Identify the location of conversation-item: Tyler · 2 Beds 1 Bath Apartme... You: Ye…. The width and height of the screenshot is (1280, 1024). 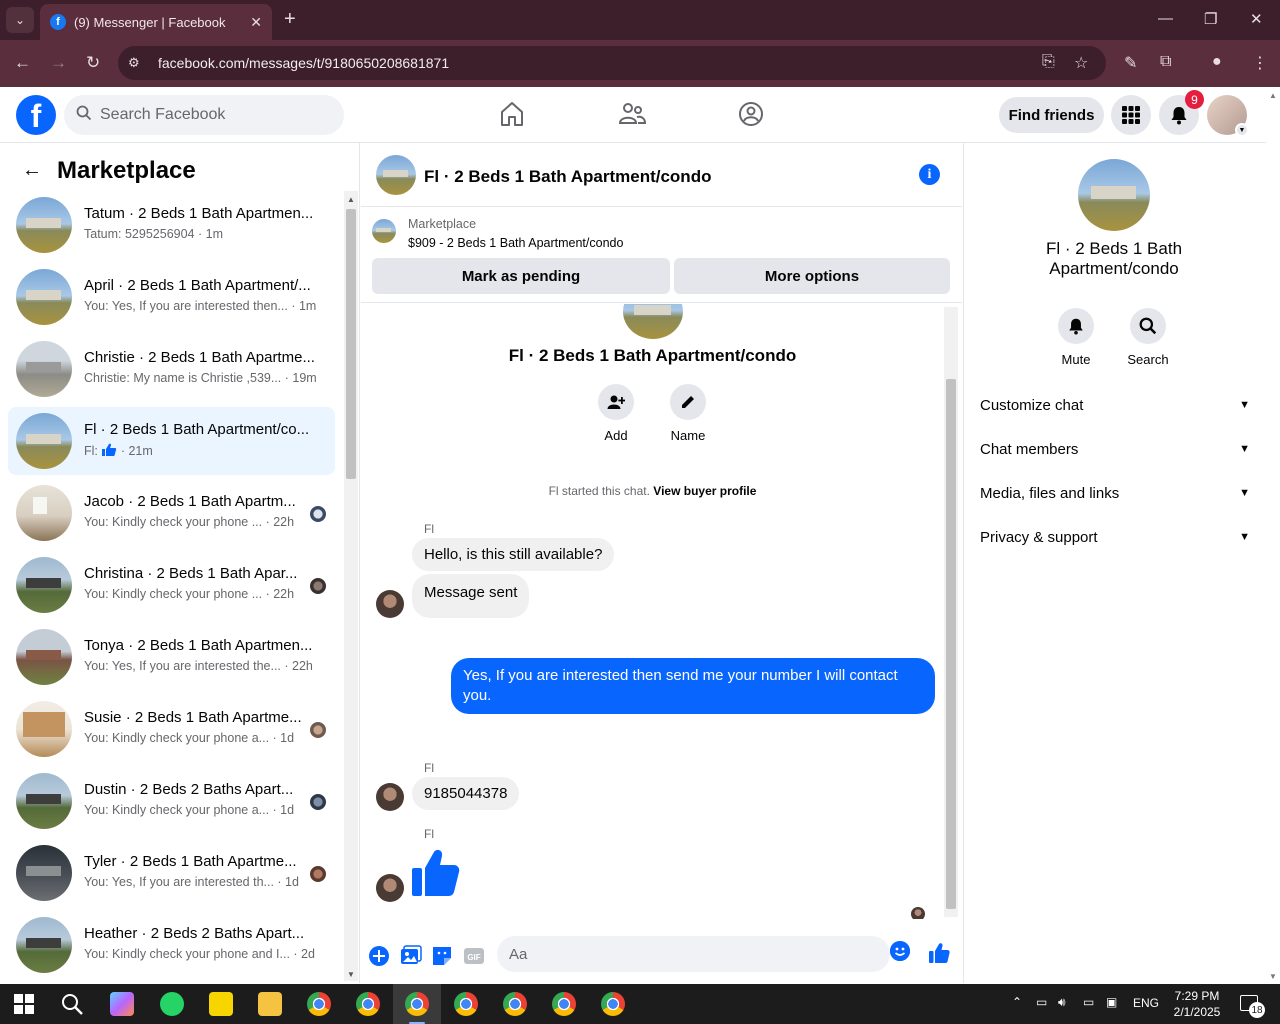
(171, 873).